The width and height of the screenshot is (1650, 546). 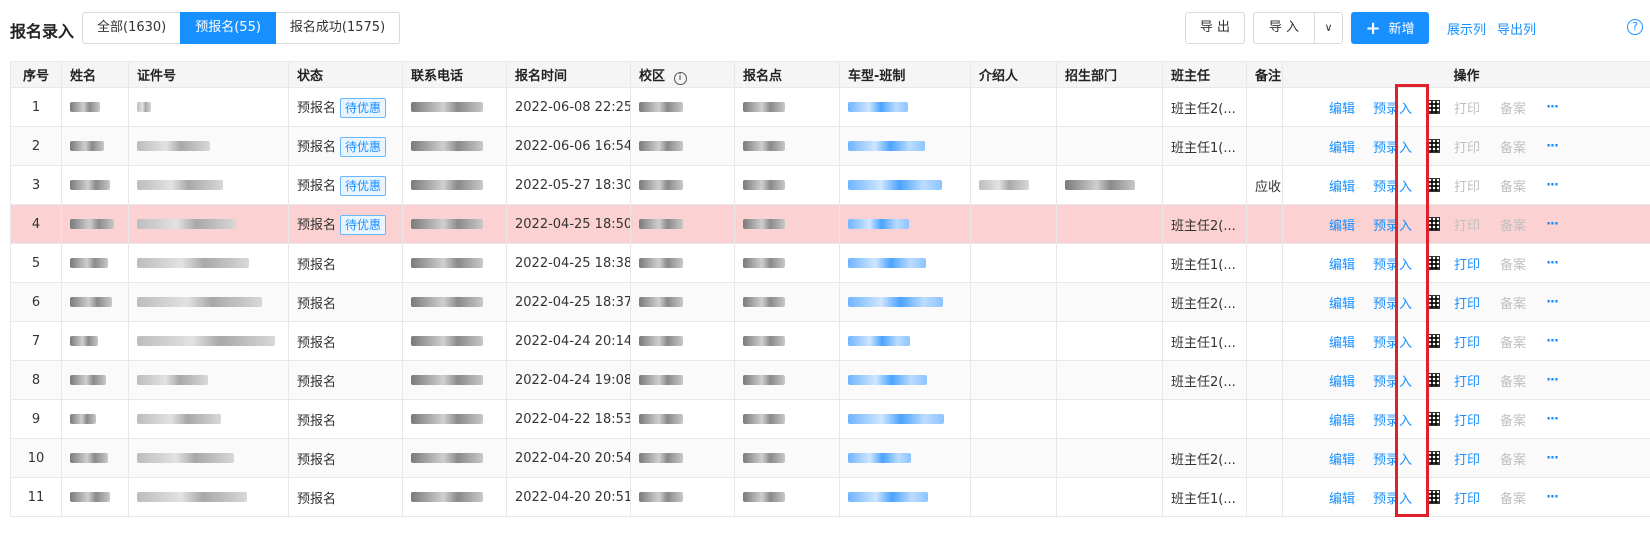 What do you see at coordinates (454, 74) in the screenshot?
I see `col-header-phone: 联系电话` at bounding box center [454, 74].